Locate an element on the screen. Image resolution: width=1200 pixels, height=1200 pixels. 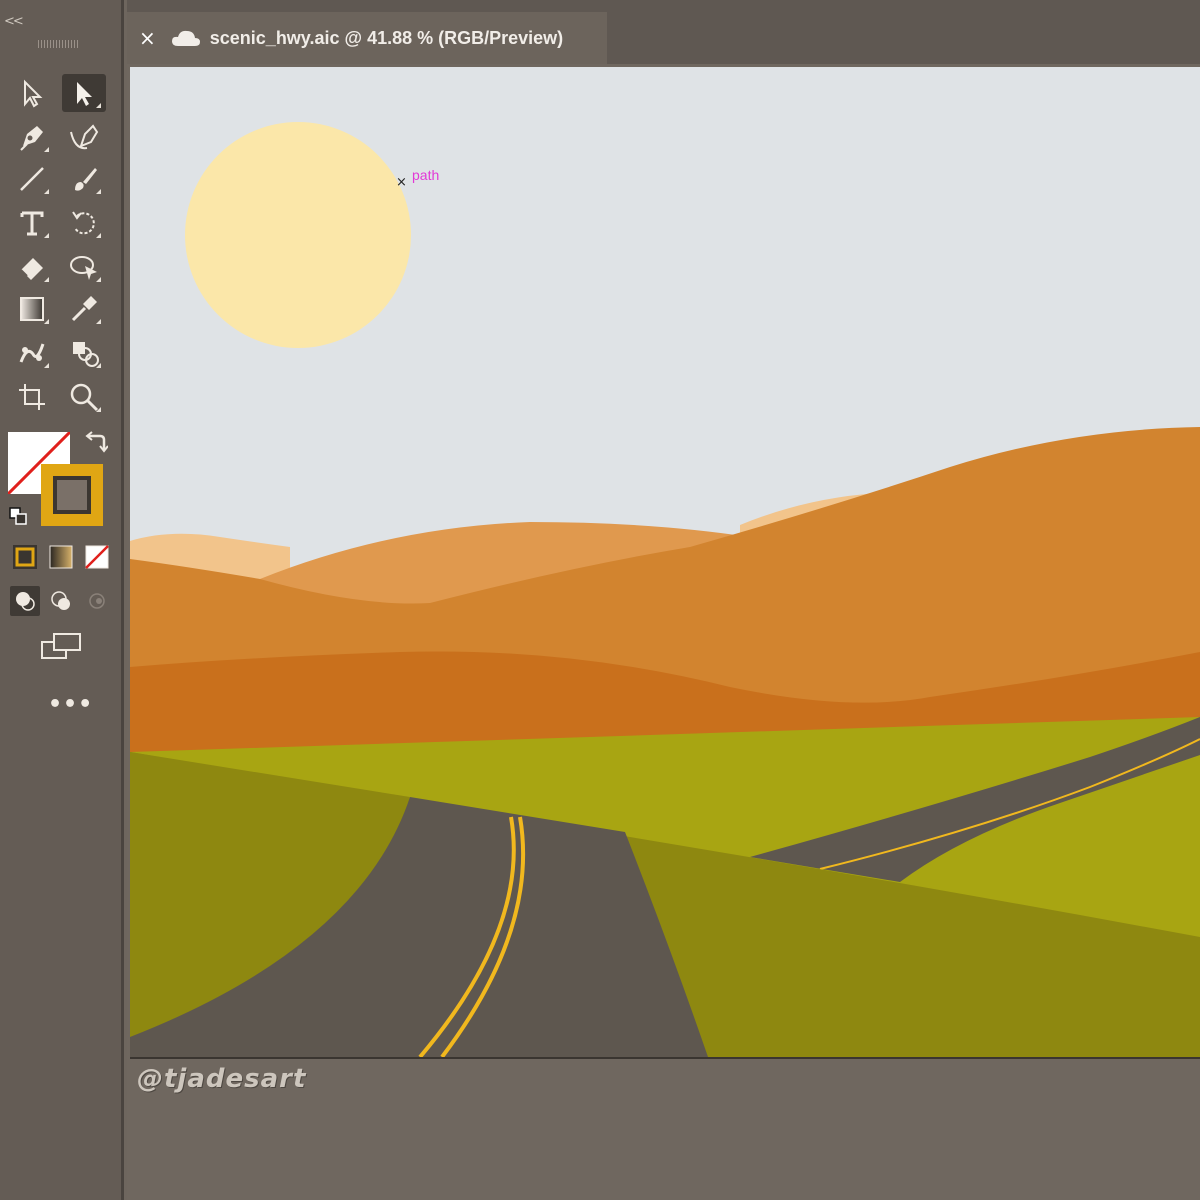
curvature-tool is located at coordinates (84, 137).